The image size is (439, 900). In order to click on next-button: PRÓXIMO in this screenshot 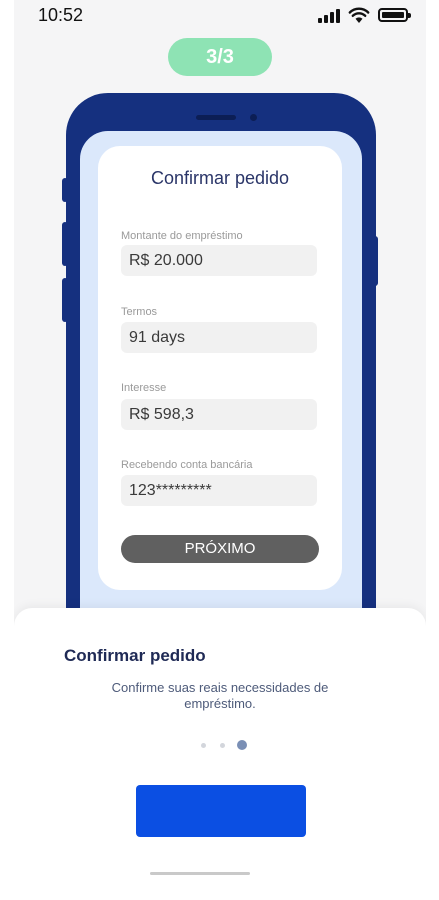, I will do `click(220, 549)`.